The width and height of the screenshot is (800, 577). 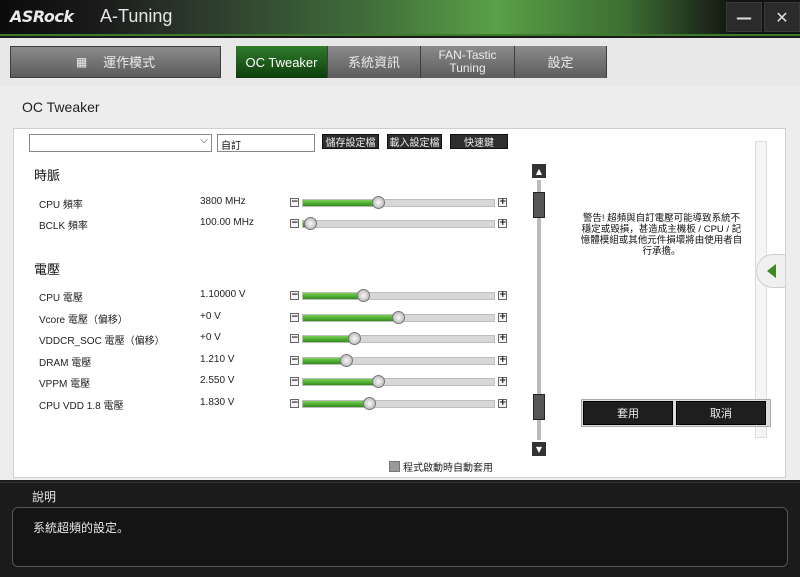 I want to click on asrock-logo: ASRock, so click(x=42, y=16).